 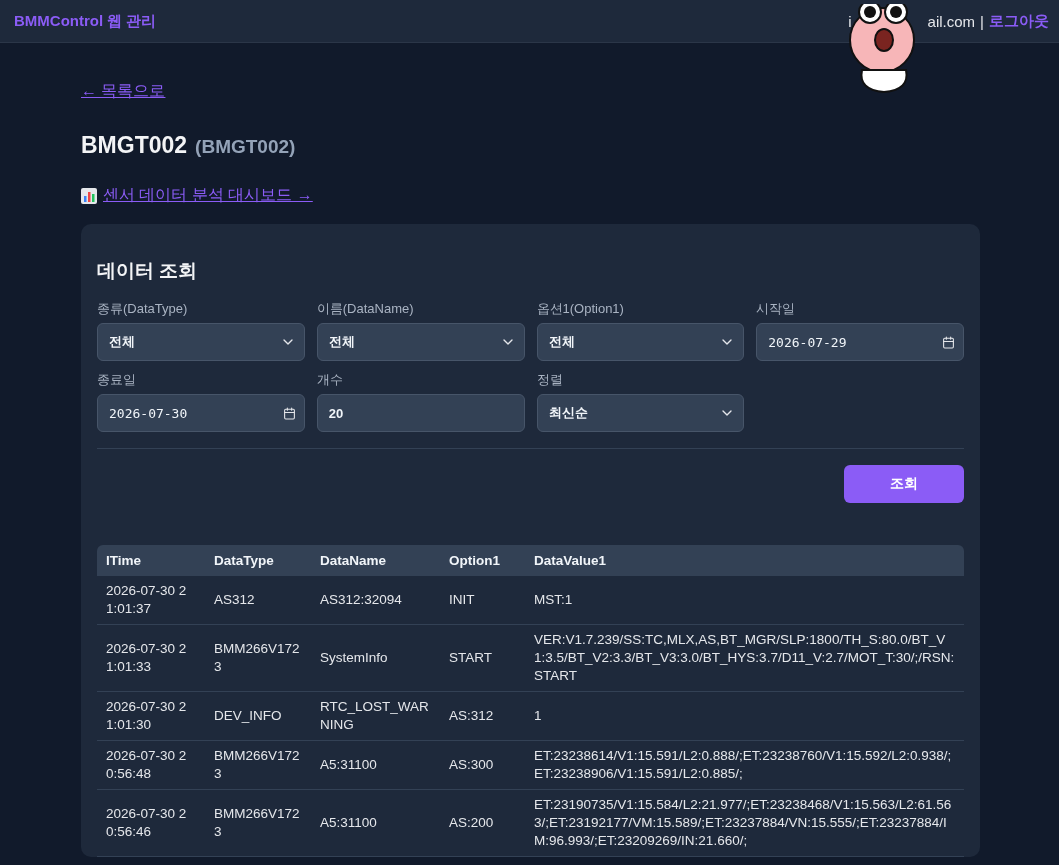 I want to click on field-label: 종류(DataType), so click(x=143, y=309).